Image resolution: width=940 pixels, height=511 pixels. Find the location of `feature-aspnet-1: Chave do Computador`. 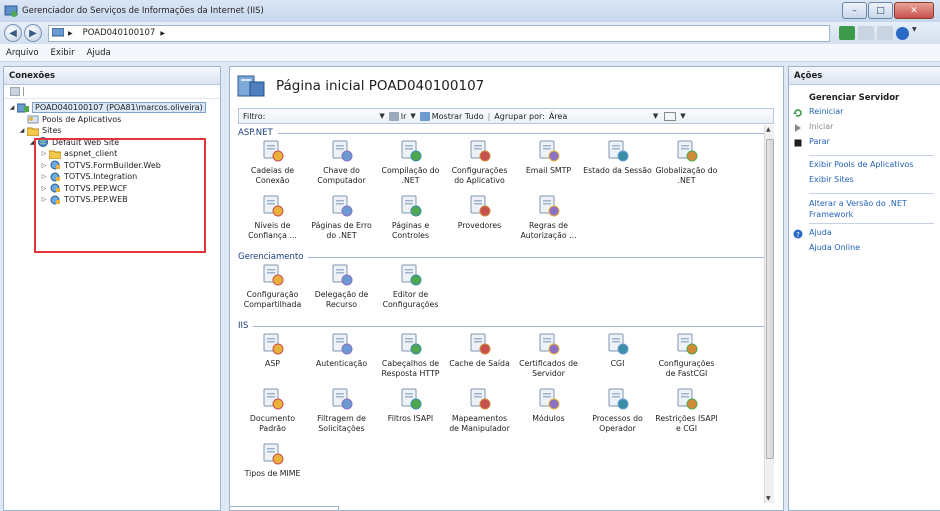

feature-aspnet-1: Chave do Computador is located at coordinates (341, 166).